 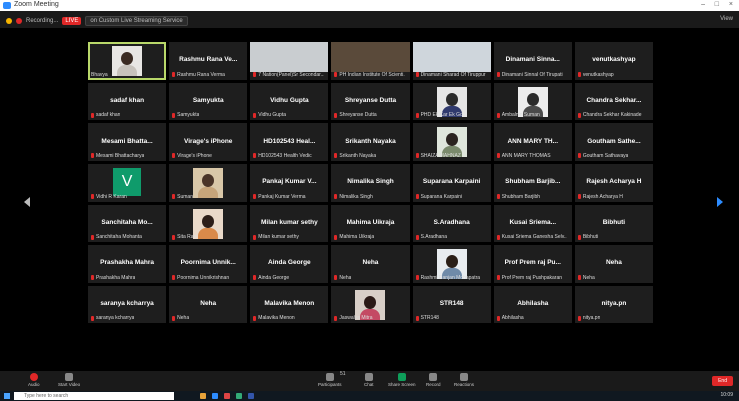 I want to click on participant-caption: Neha, so click(x=586, y=278).